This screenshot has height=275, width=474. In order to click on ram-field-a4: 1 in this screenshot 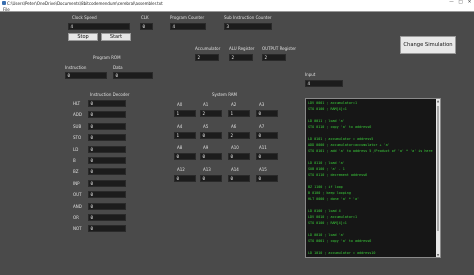, I will do `click(185, 135)`.